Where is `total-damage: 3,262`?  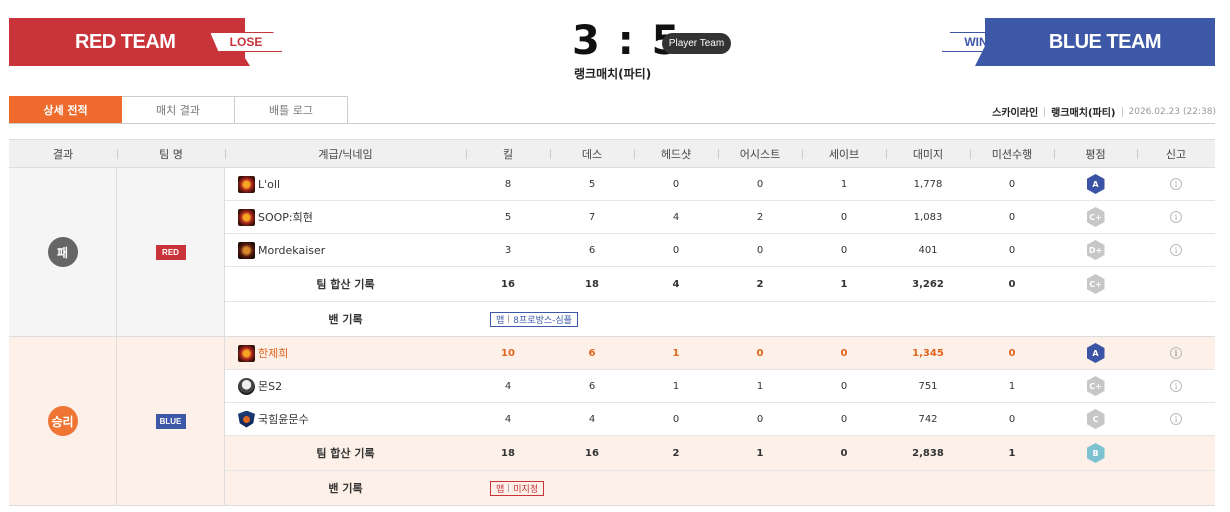
total-damage: 3,262 is located at coordinates (928, 284).